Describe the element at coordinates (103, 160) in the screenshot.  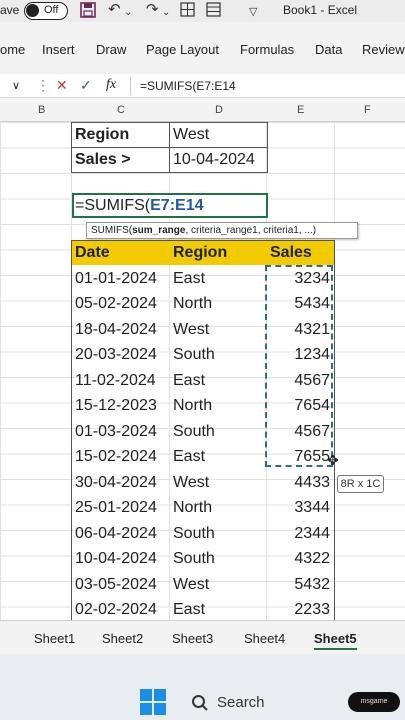
I see `criteria-sales-label: Sales >` at that location.